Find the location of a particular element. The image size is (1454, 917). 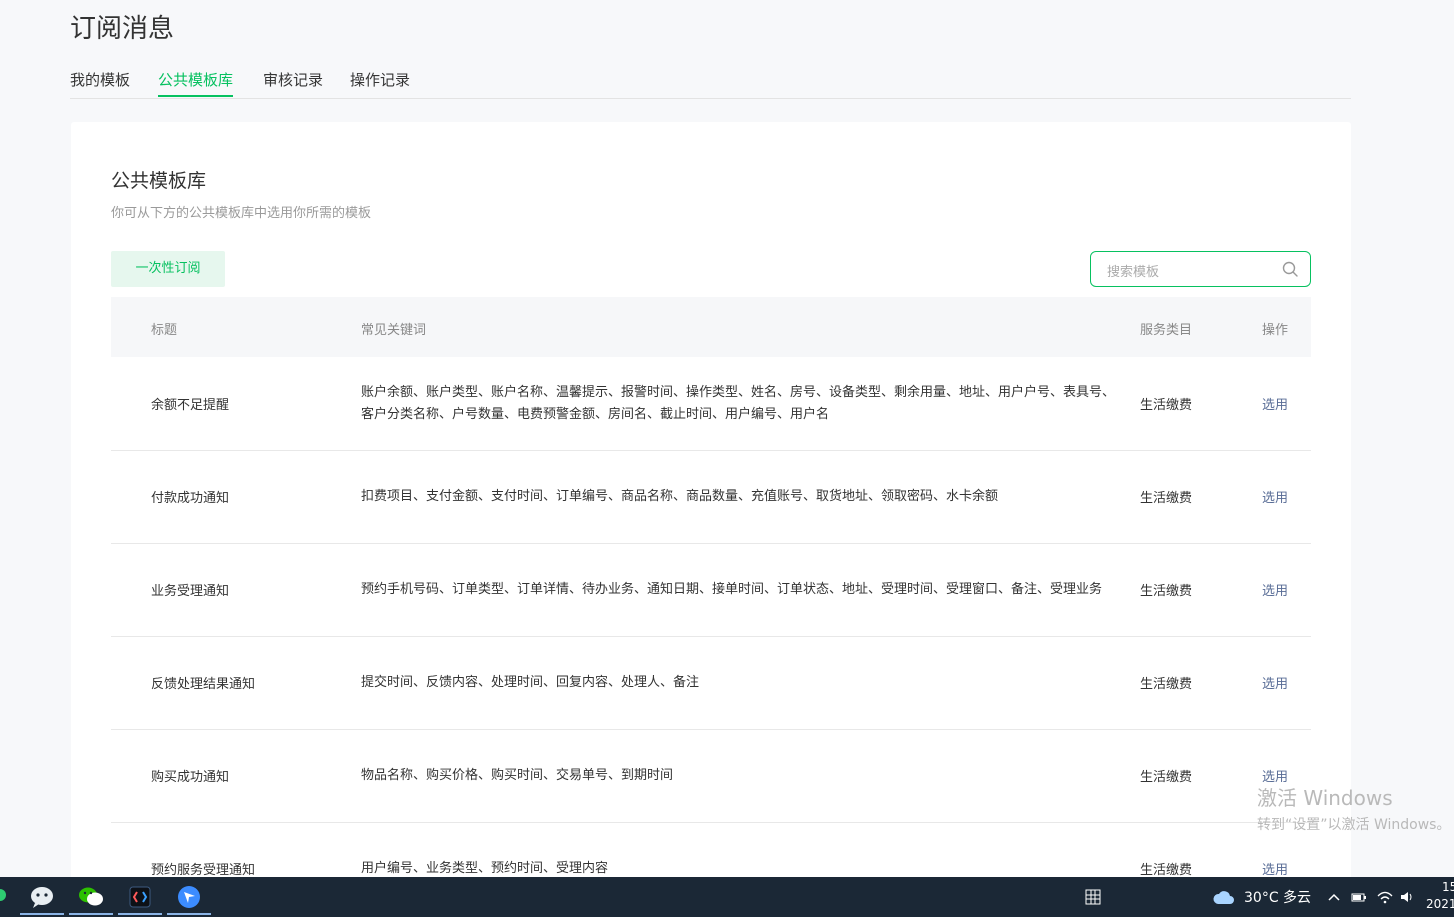

clock: 15 2021 is located at coordinates (1440, 896).